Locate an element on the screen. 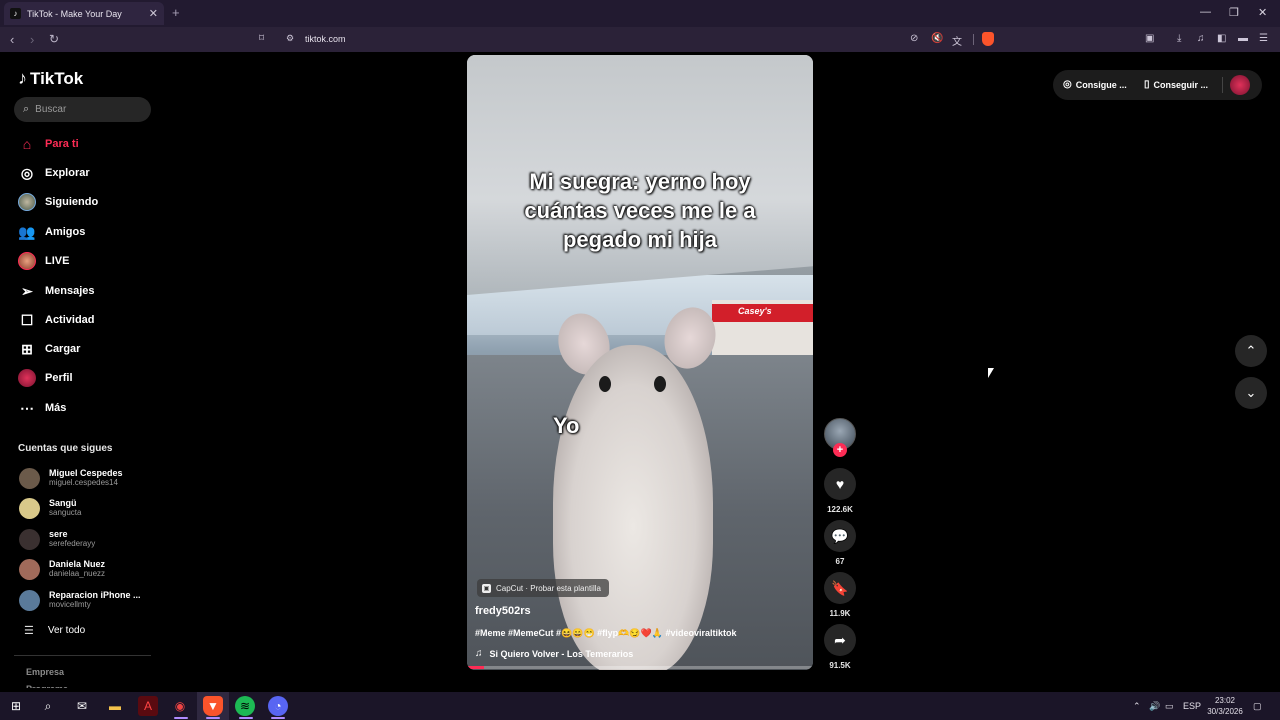 Image resolution: width=1280 pixels, height=720 pixels. language-indicator: ESP is located at coordinates (1192, 706).